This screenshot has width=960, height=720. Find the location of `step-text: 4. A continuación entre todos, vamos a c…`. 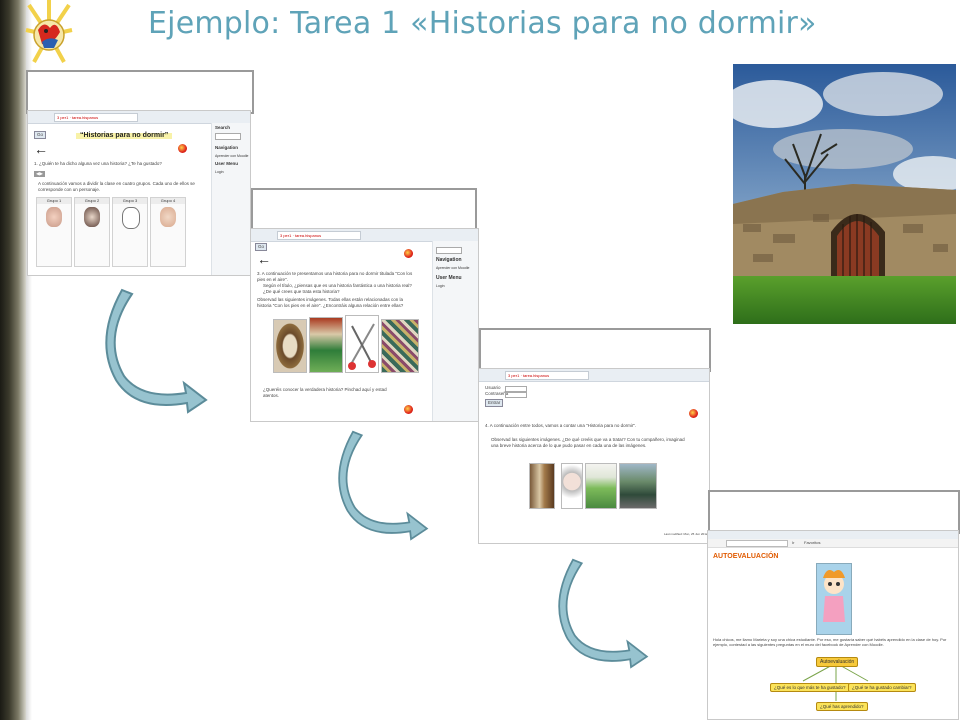

step-text: 4. A continuación entre todos, vamos a c… is located at coordinates (561, 425).